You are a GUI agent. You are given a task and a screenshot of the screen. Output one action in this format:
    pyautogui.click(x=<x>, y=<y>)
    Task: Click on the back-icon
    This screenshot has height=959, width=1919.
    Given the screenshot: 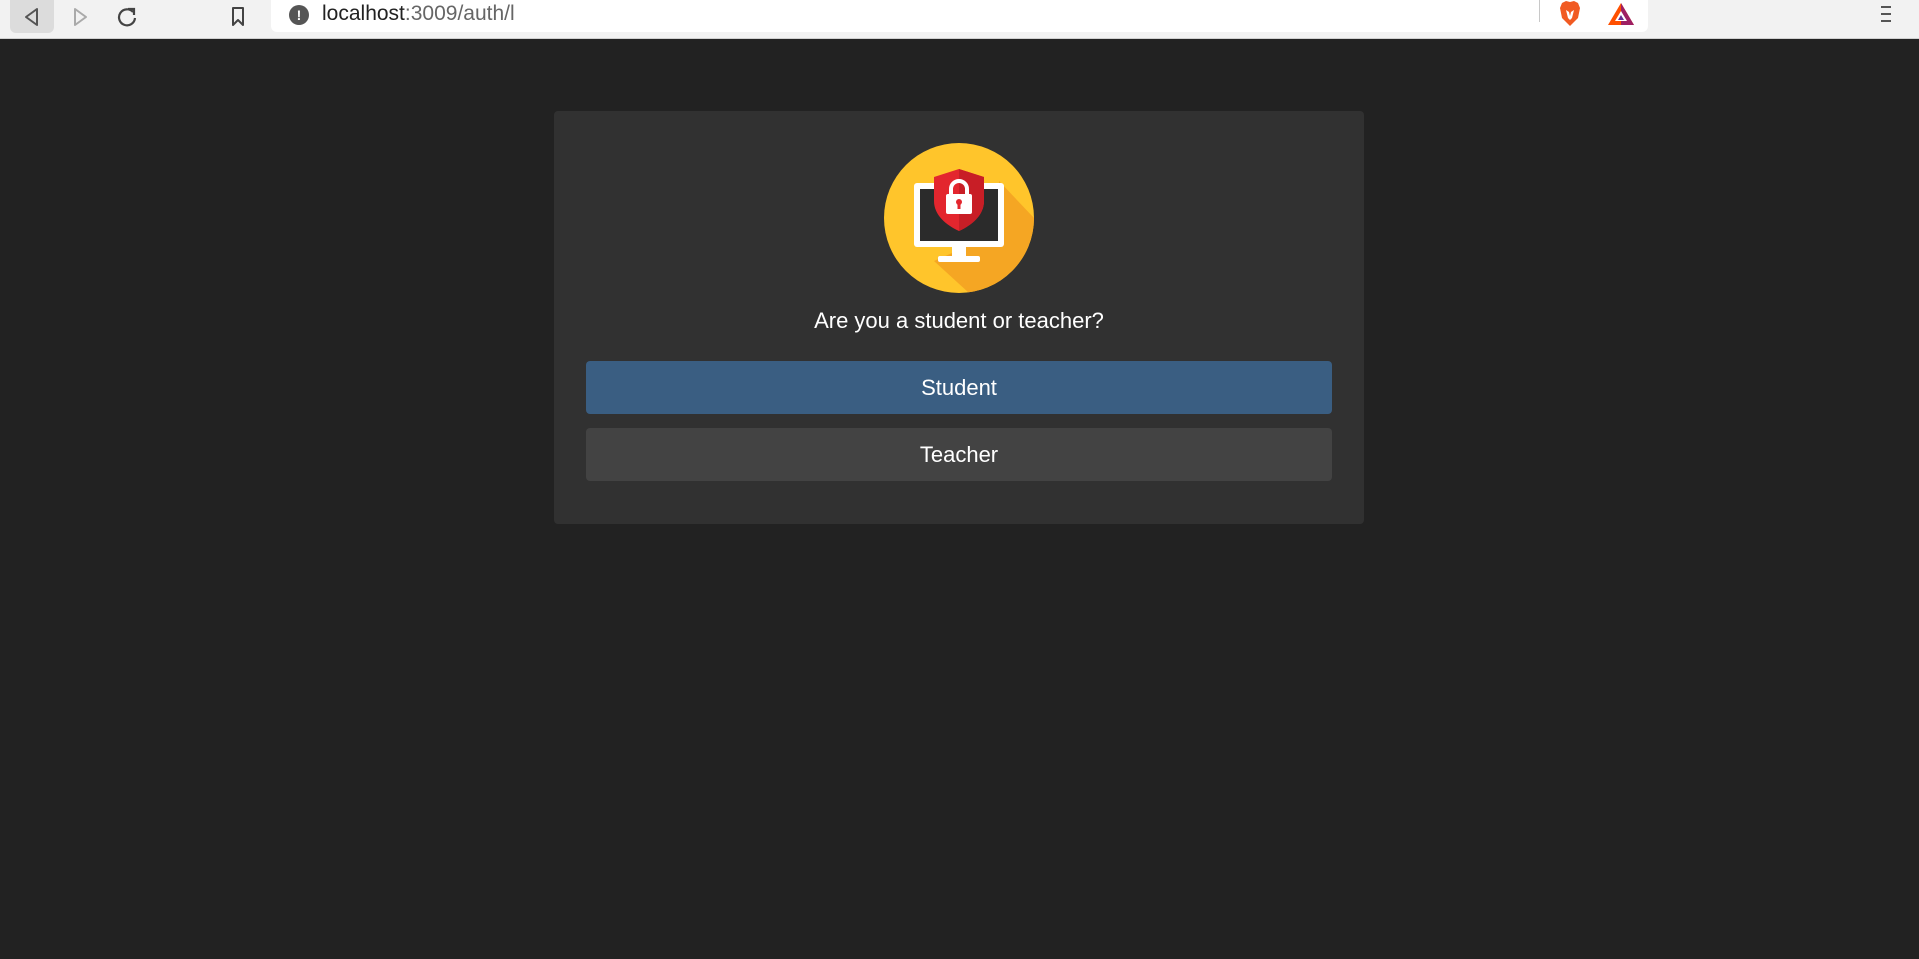 What is the action you would take?
    pyautogui.click(x=31, y=16)
    